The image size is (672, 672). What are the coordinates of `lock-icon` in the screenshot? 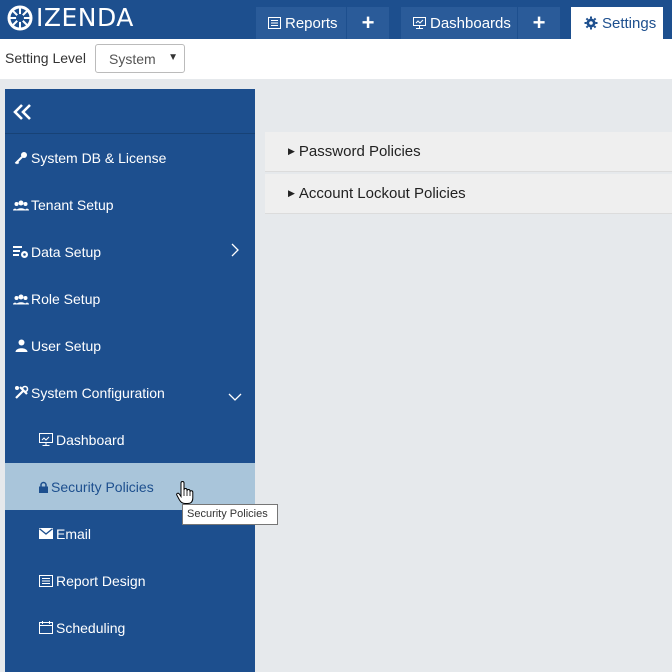 It's located at (43, 487).